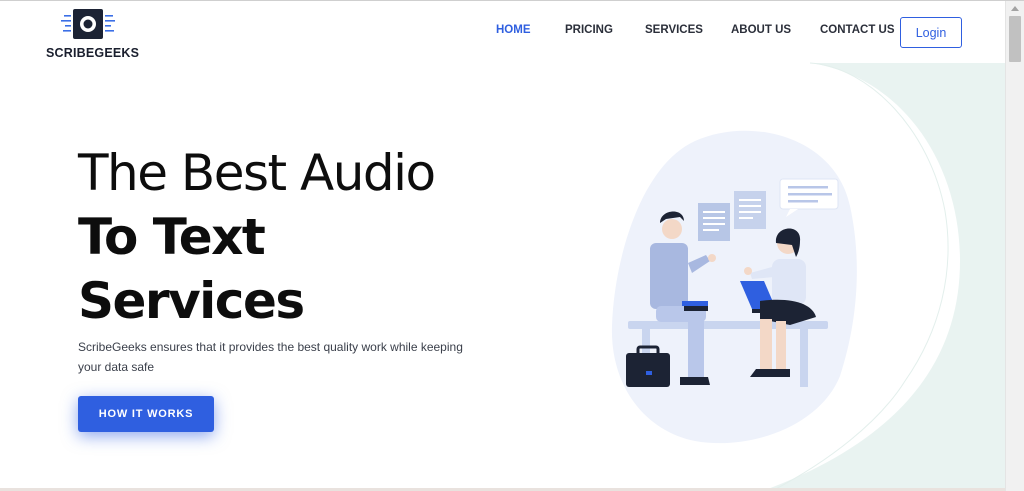 This screenshot has width=1024, height=491. Describe the element at coordinates (1015, 39) in the screenshot. I see `scrollbar-thumb` at that location.